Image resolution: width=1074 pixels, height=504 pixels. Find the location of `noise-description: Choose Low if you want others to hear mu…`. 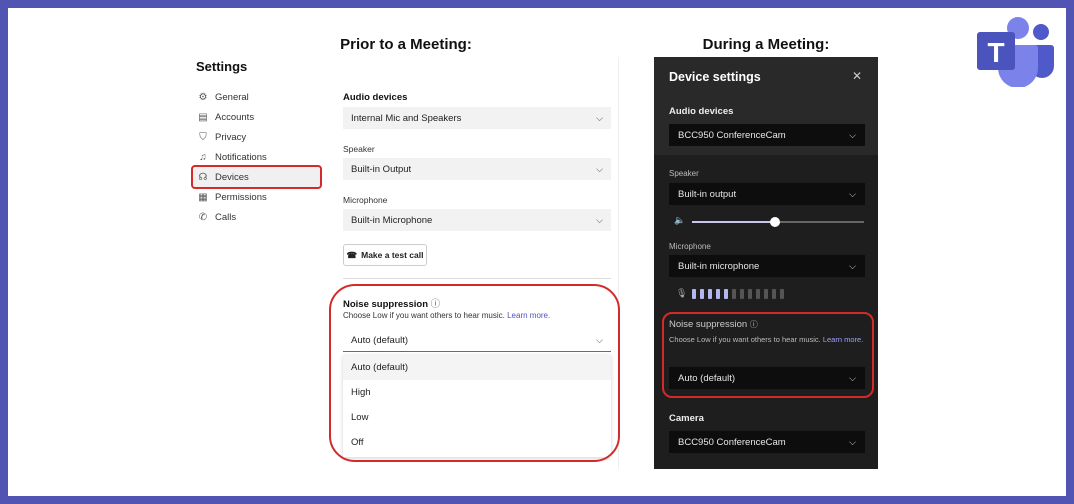

noise-description: Choose Low if you want others to hear mu… is located at coordinates (769, 339).